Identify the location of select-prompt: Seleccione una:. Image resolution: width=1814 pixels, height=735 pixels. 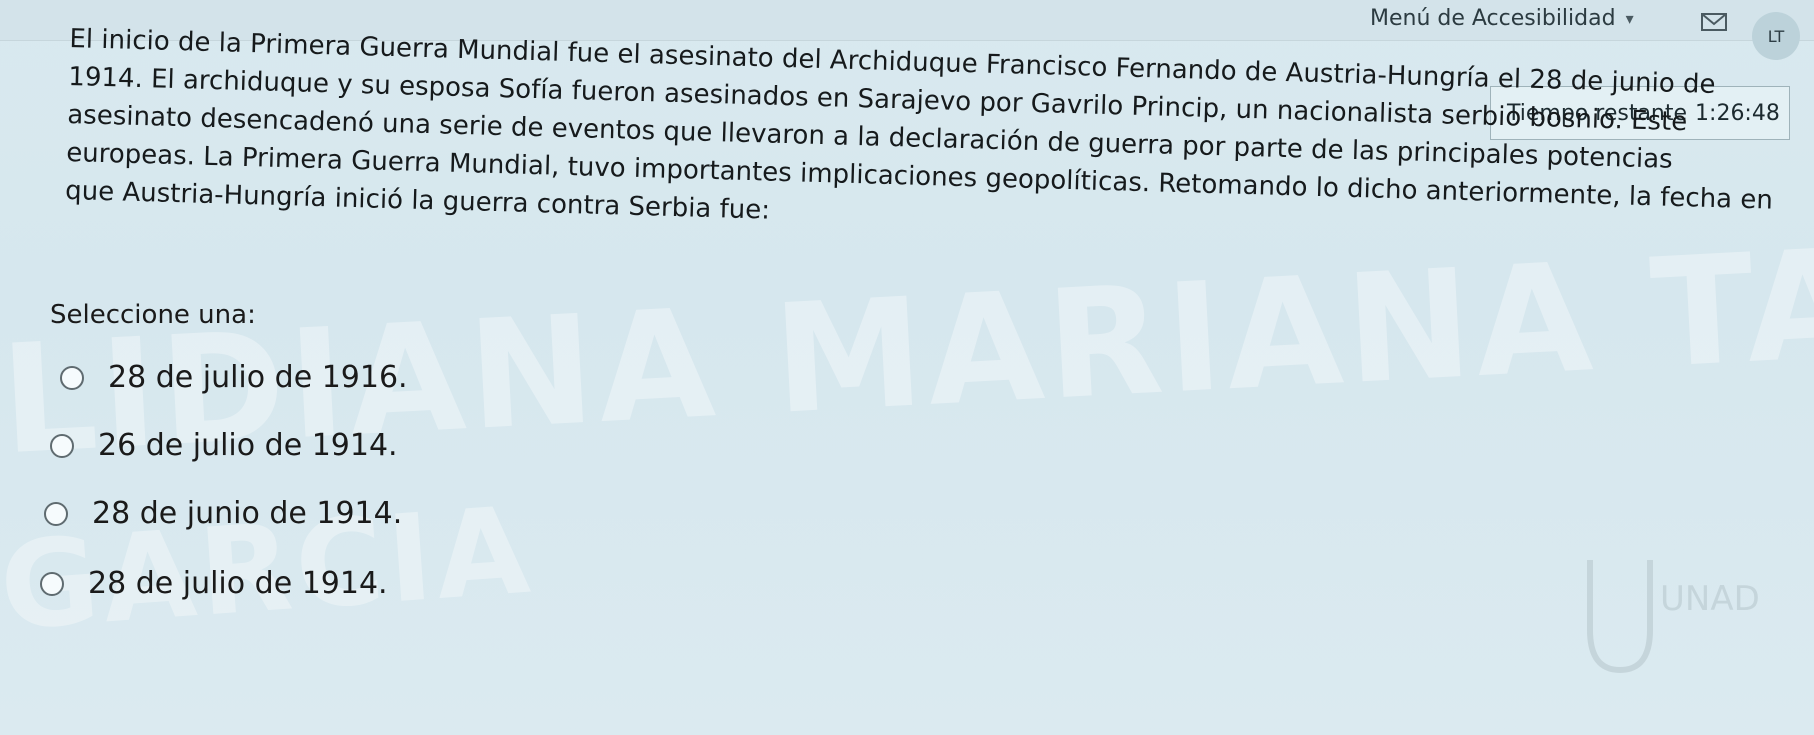
(153, 315).